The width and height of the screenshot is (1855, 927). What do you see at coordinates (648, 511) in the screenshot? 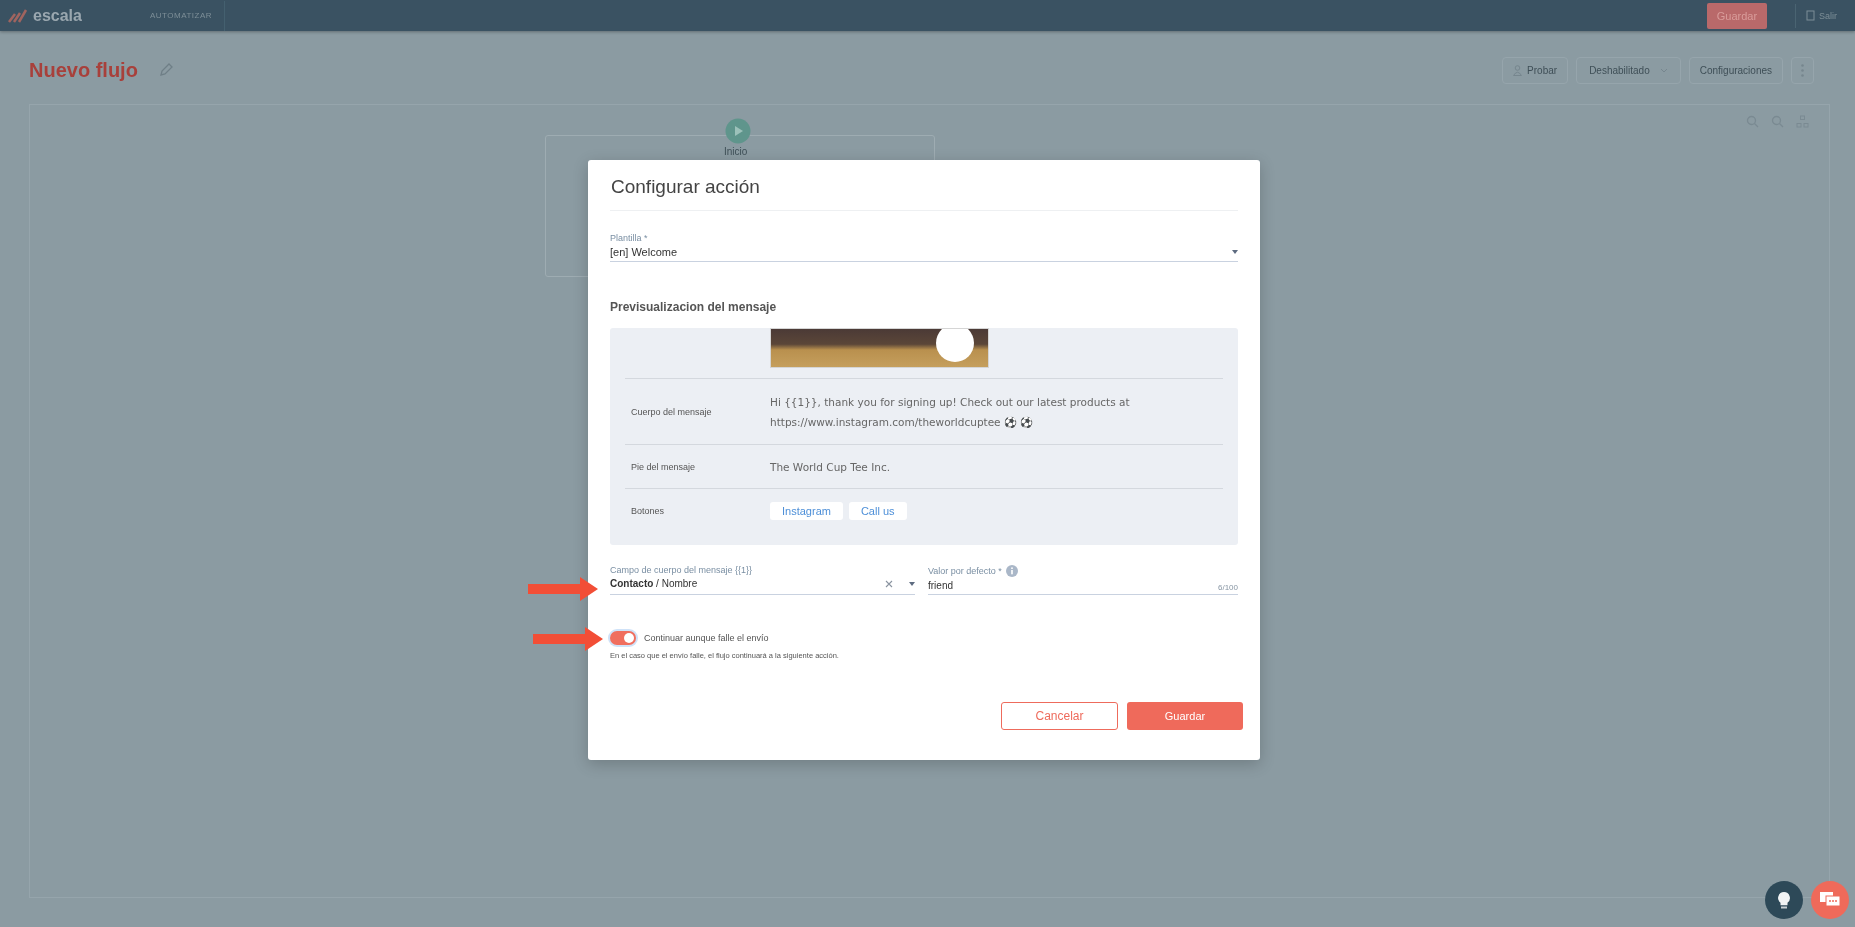
I see `row-label: Botones` at bounding box center [648, 511].